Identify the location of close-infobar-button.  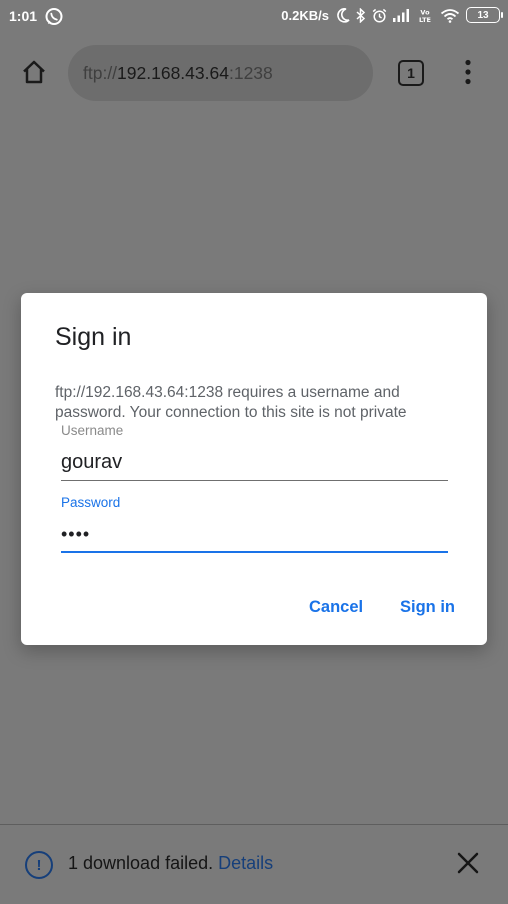
(468, 865).